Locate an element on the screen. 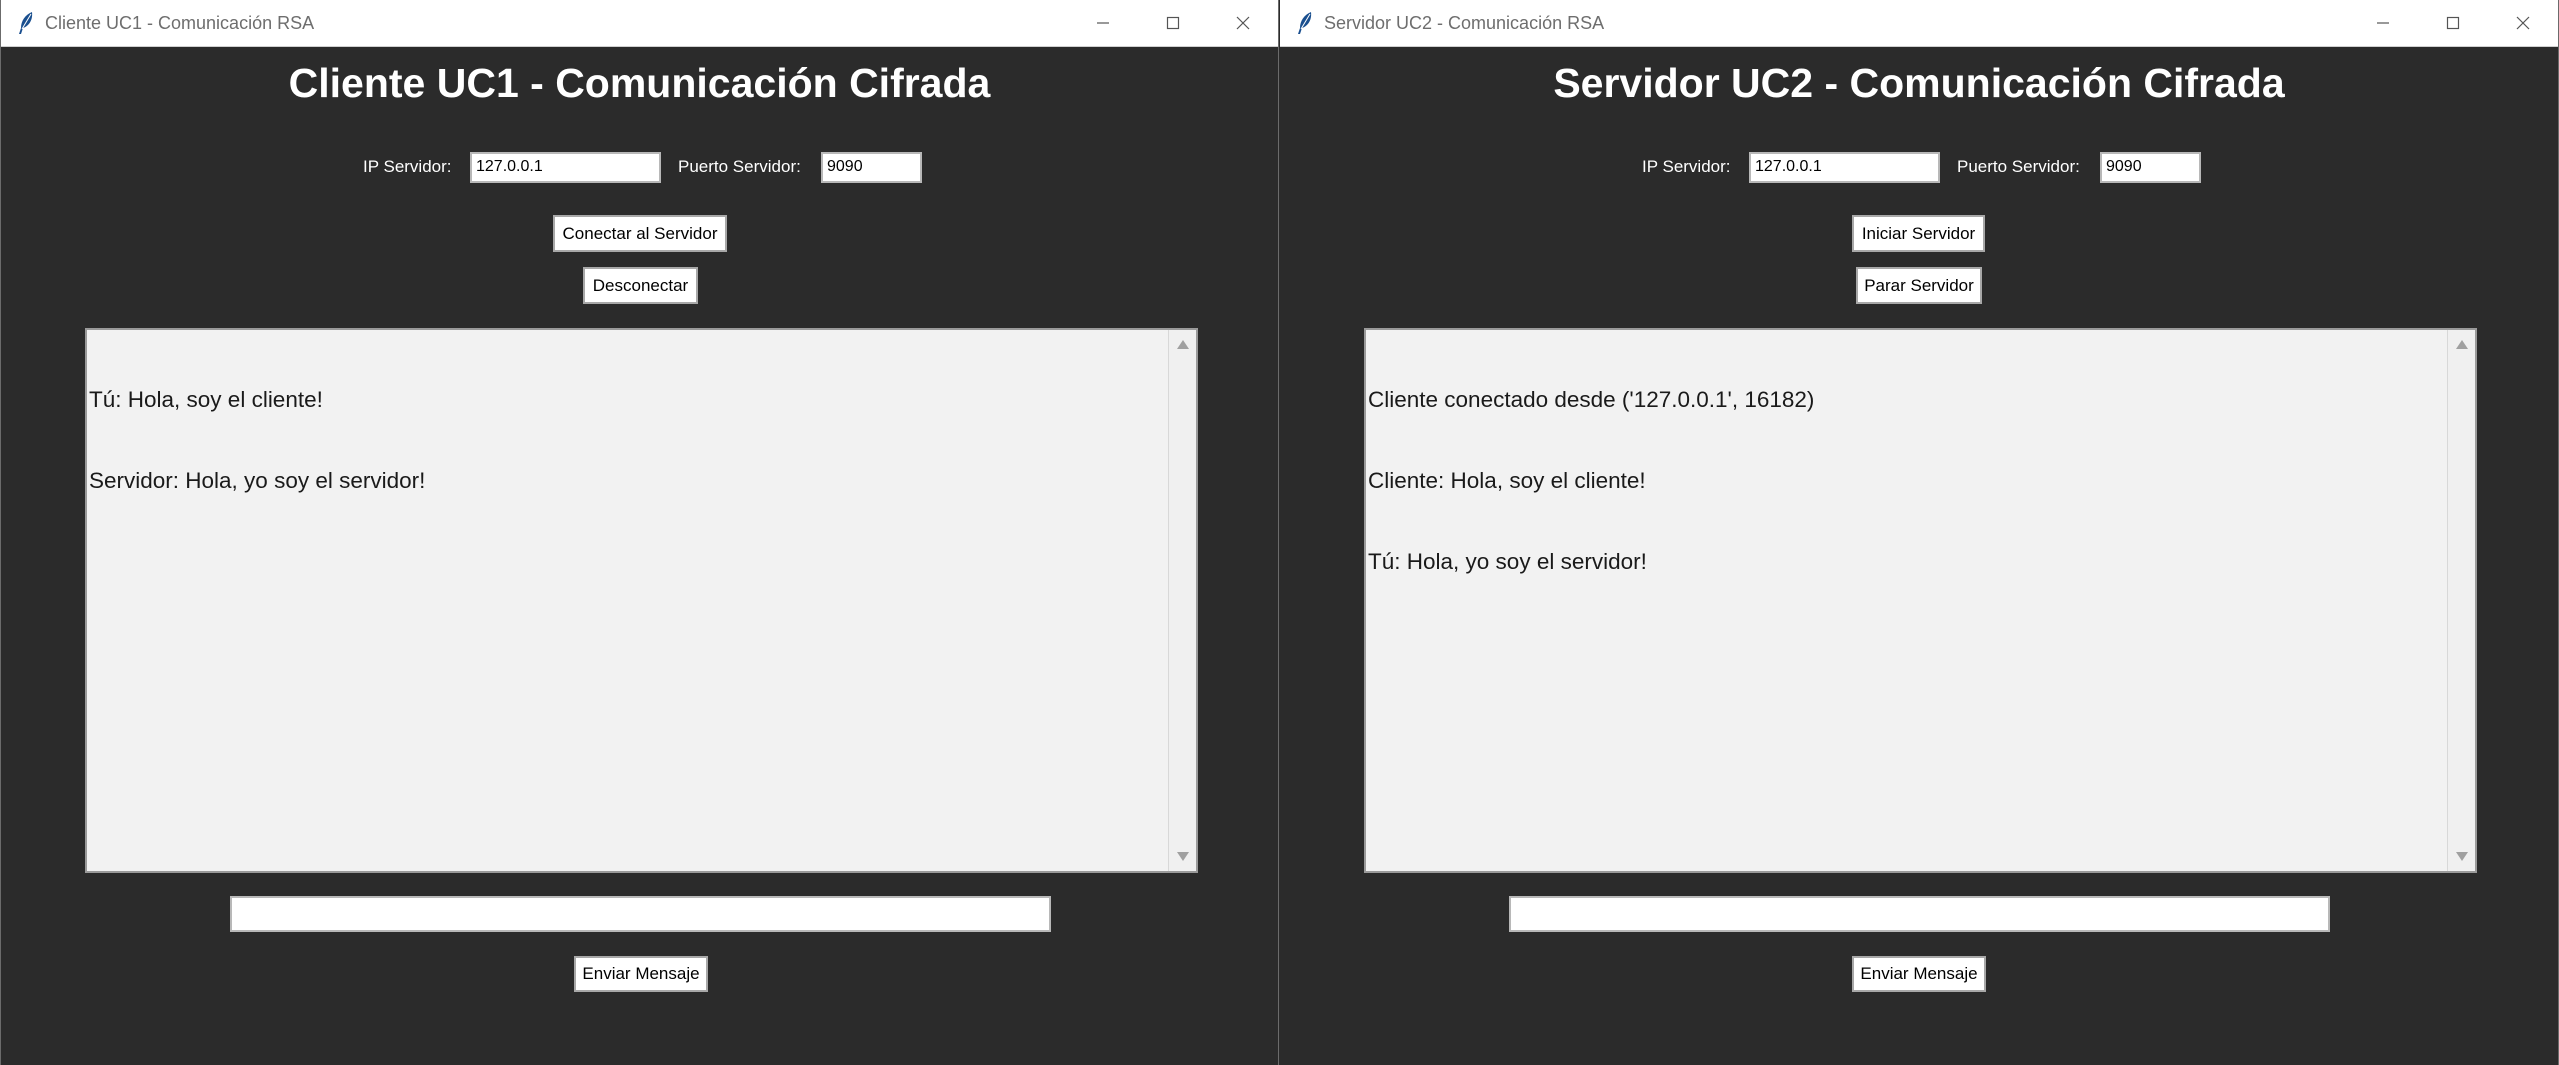 Image resolution: width=2559 pixels, height=1065 pixels. start-server-button: Iniciar Servidor is located at coordinates (1918, 233).